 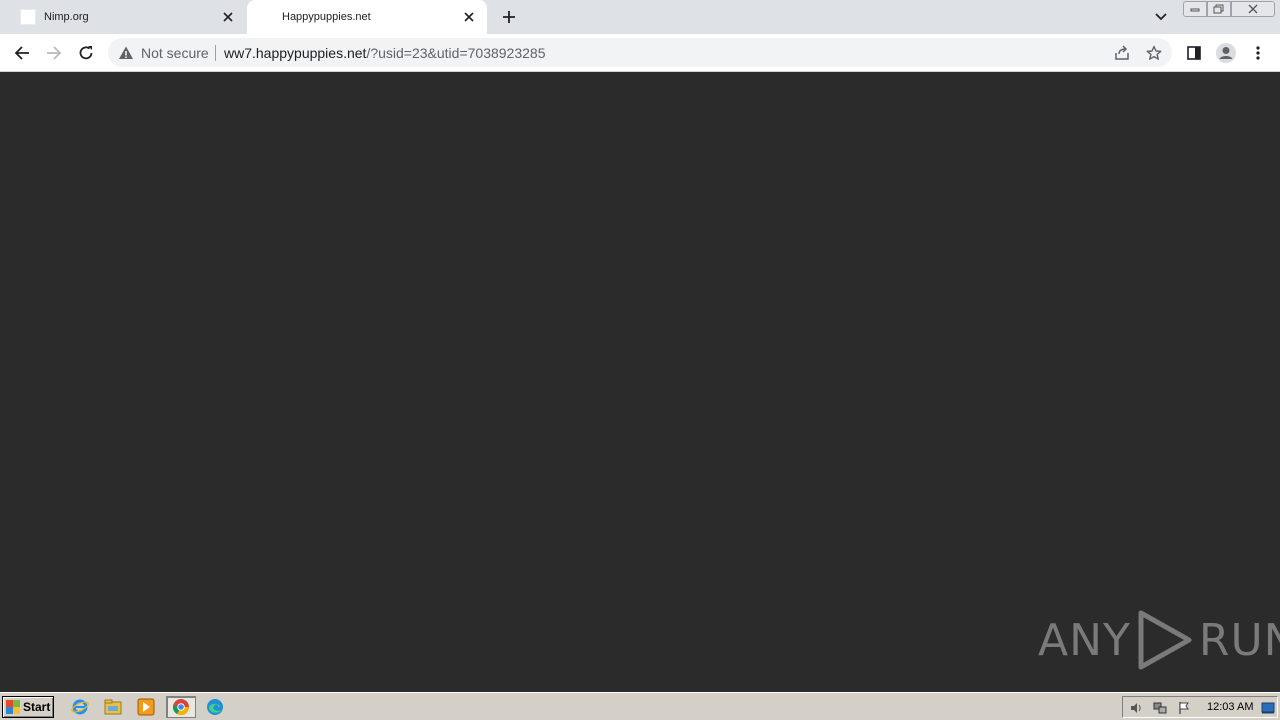 I want to click on start-button: Start, so click(x=28, y=707).